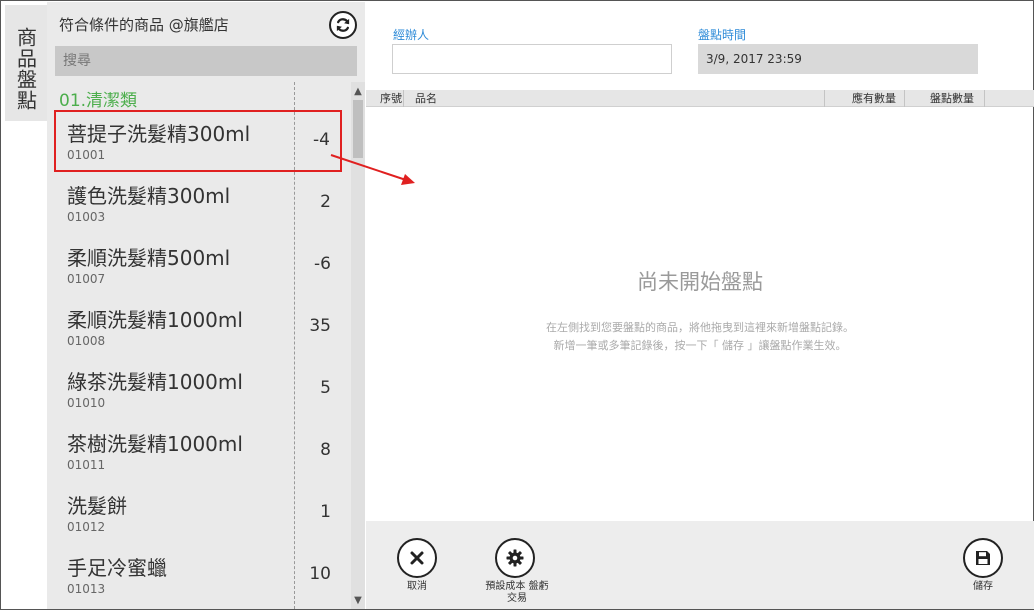 Image resolution: width=1034 pixels, height=610 pixels. What do you see at coordinates (199, 575) in the screenshot?
I see `product-item: 手足冷蜜蠟 01013 10` at bounding box center [199, 575].